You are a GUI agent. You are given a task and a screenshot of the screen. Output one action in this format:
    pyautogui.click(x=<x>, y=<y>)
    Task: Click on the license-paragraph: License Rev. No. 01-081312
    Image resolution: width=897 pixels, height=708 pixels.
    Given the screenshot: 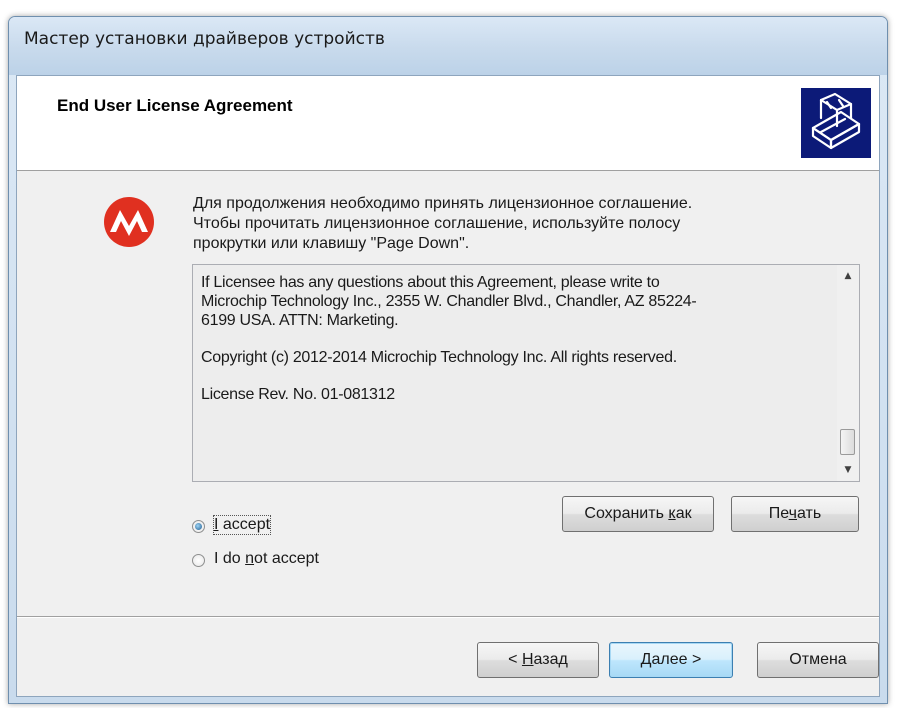 What is the action you would take?
    pyautogui.click(x=298, y=394)
    